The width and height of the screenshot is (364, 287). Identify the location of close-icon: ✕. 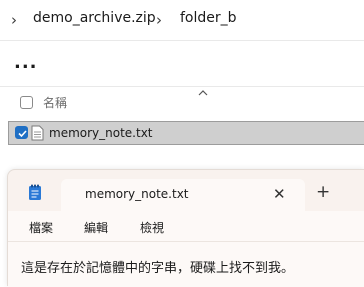
(279, 194).